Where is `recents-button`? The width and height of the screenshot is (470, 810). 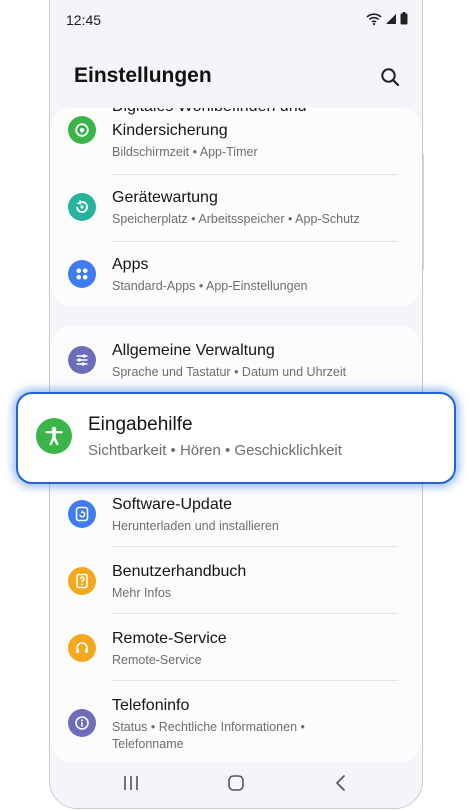
recents-button is located at coordinates (131, 785).